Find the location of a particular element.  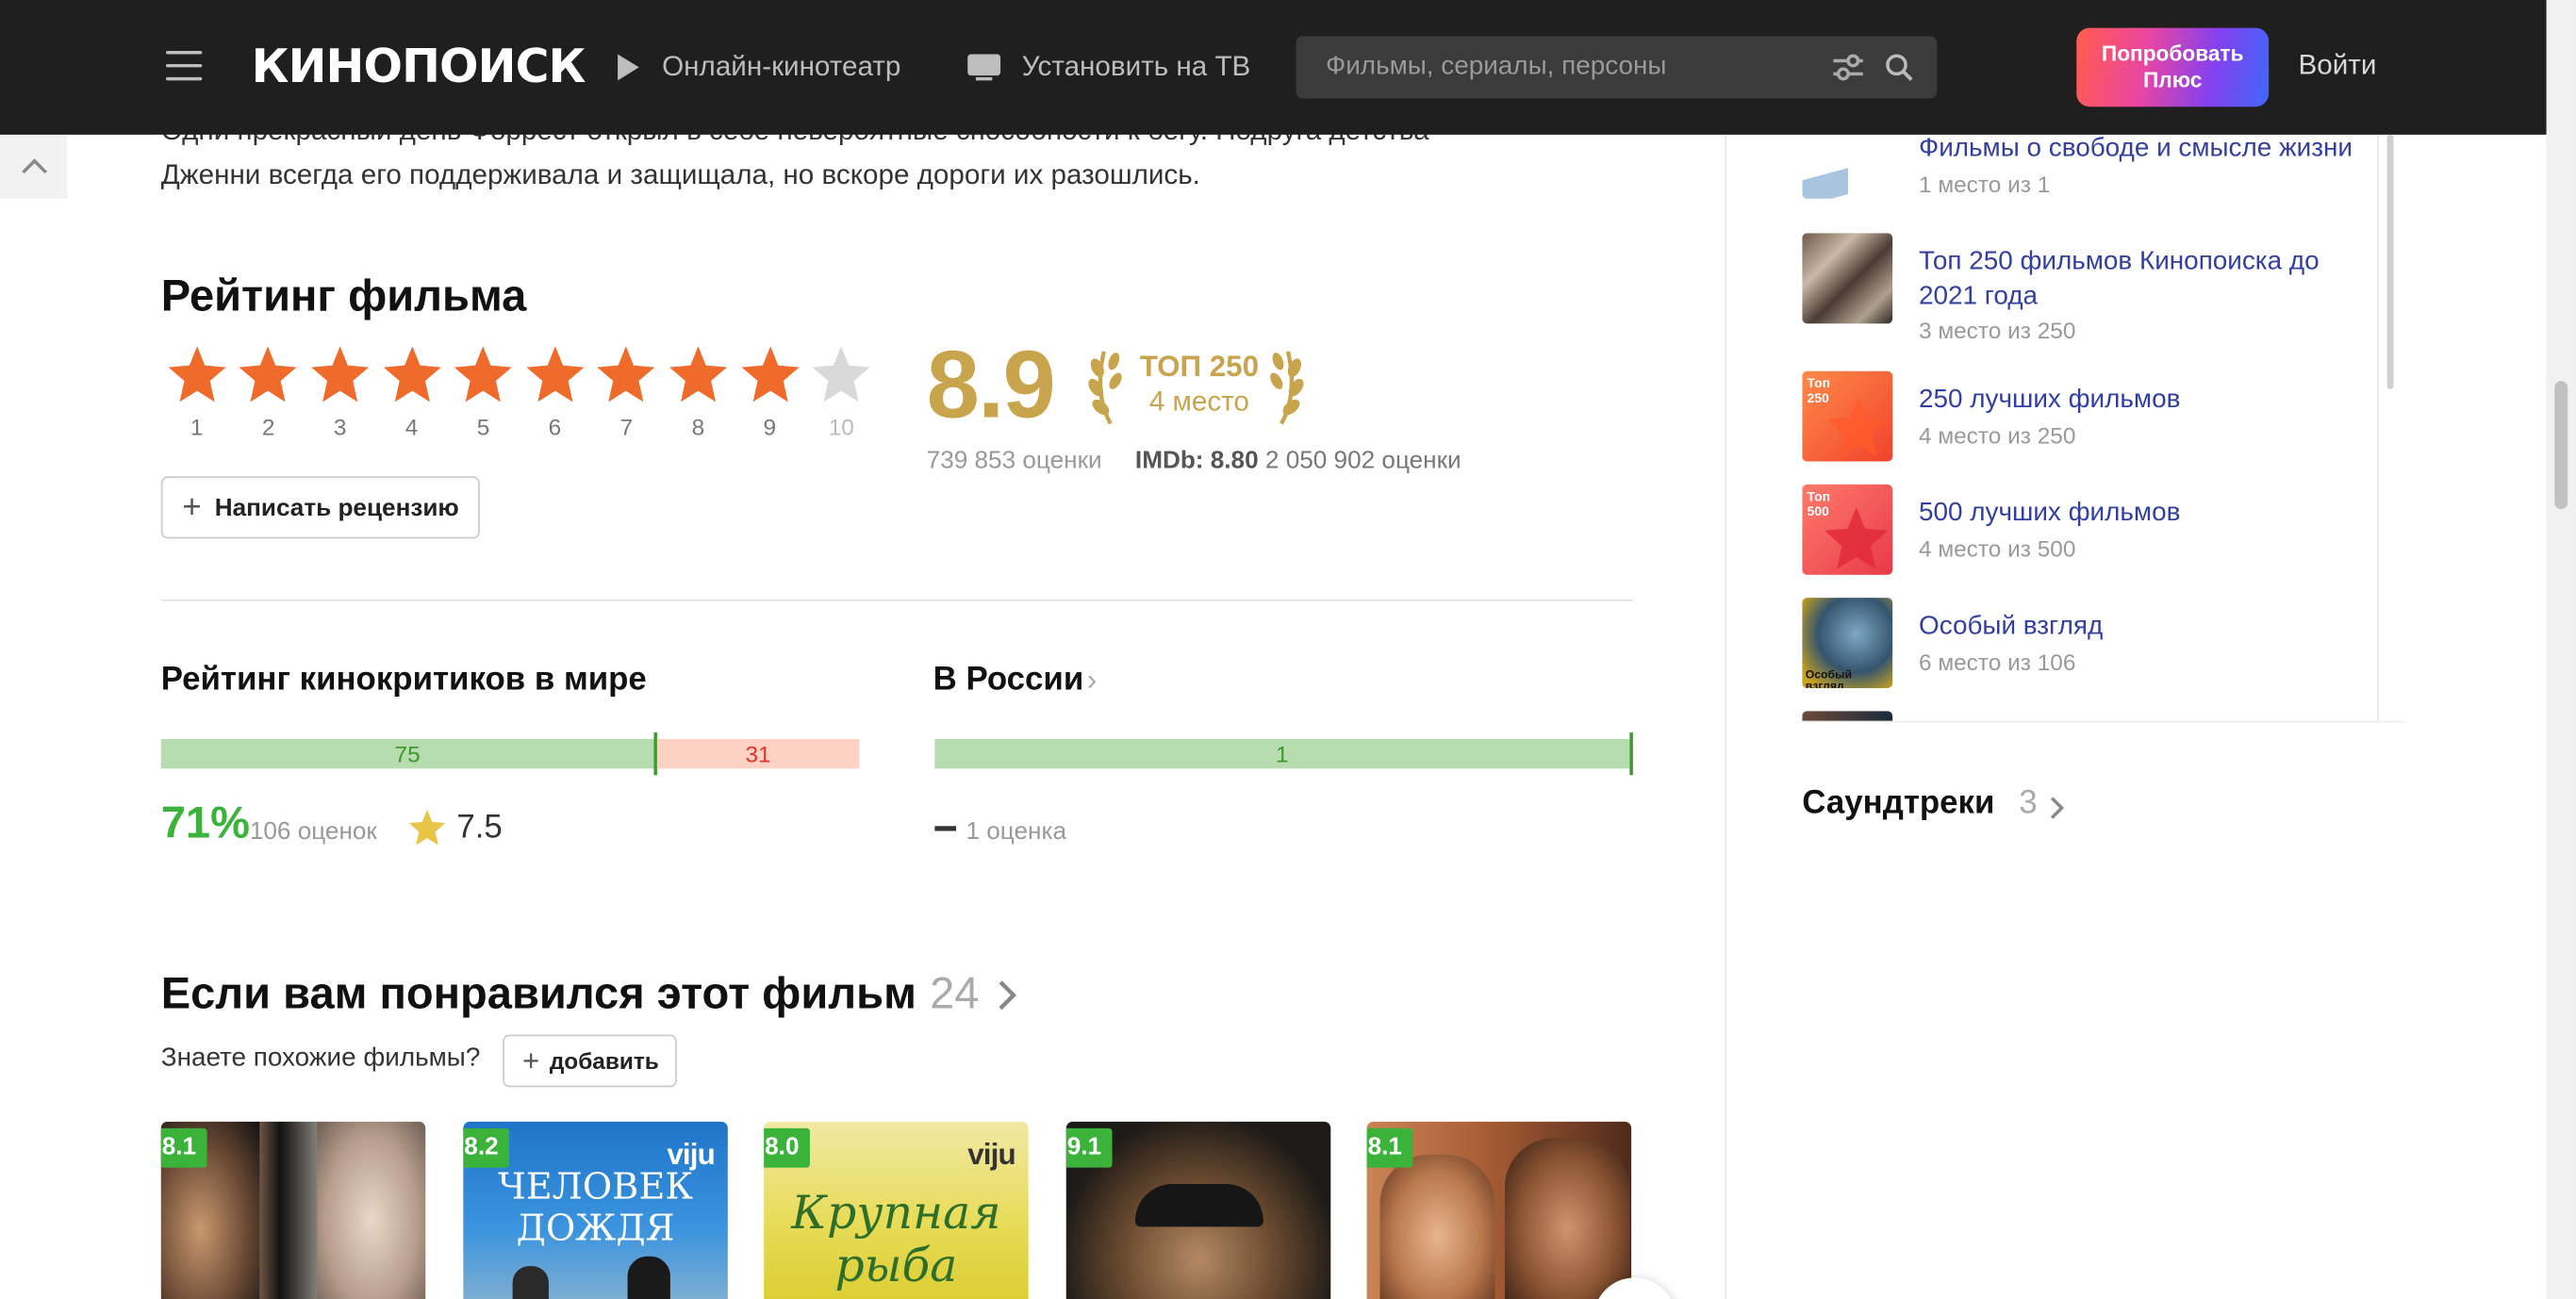

rating-star-3: 3 is located at coordinates (340, 392).